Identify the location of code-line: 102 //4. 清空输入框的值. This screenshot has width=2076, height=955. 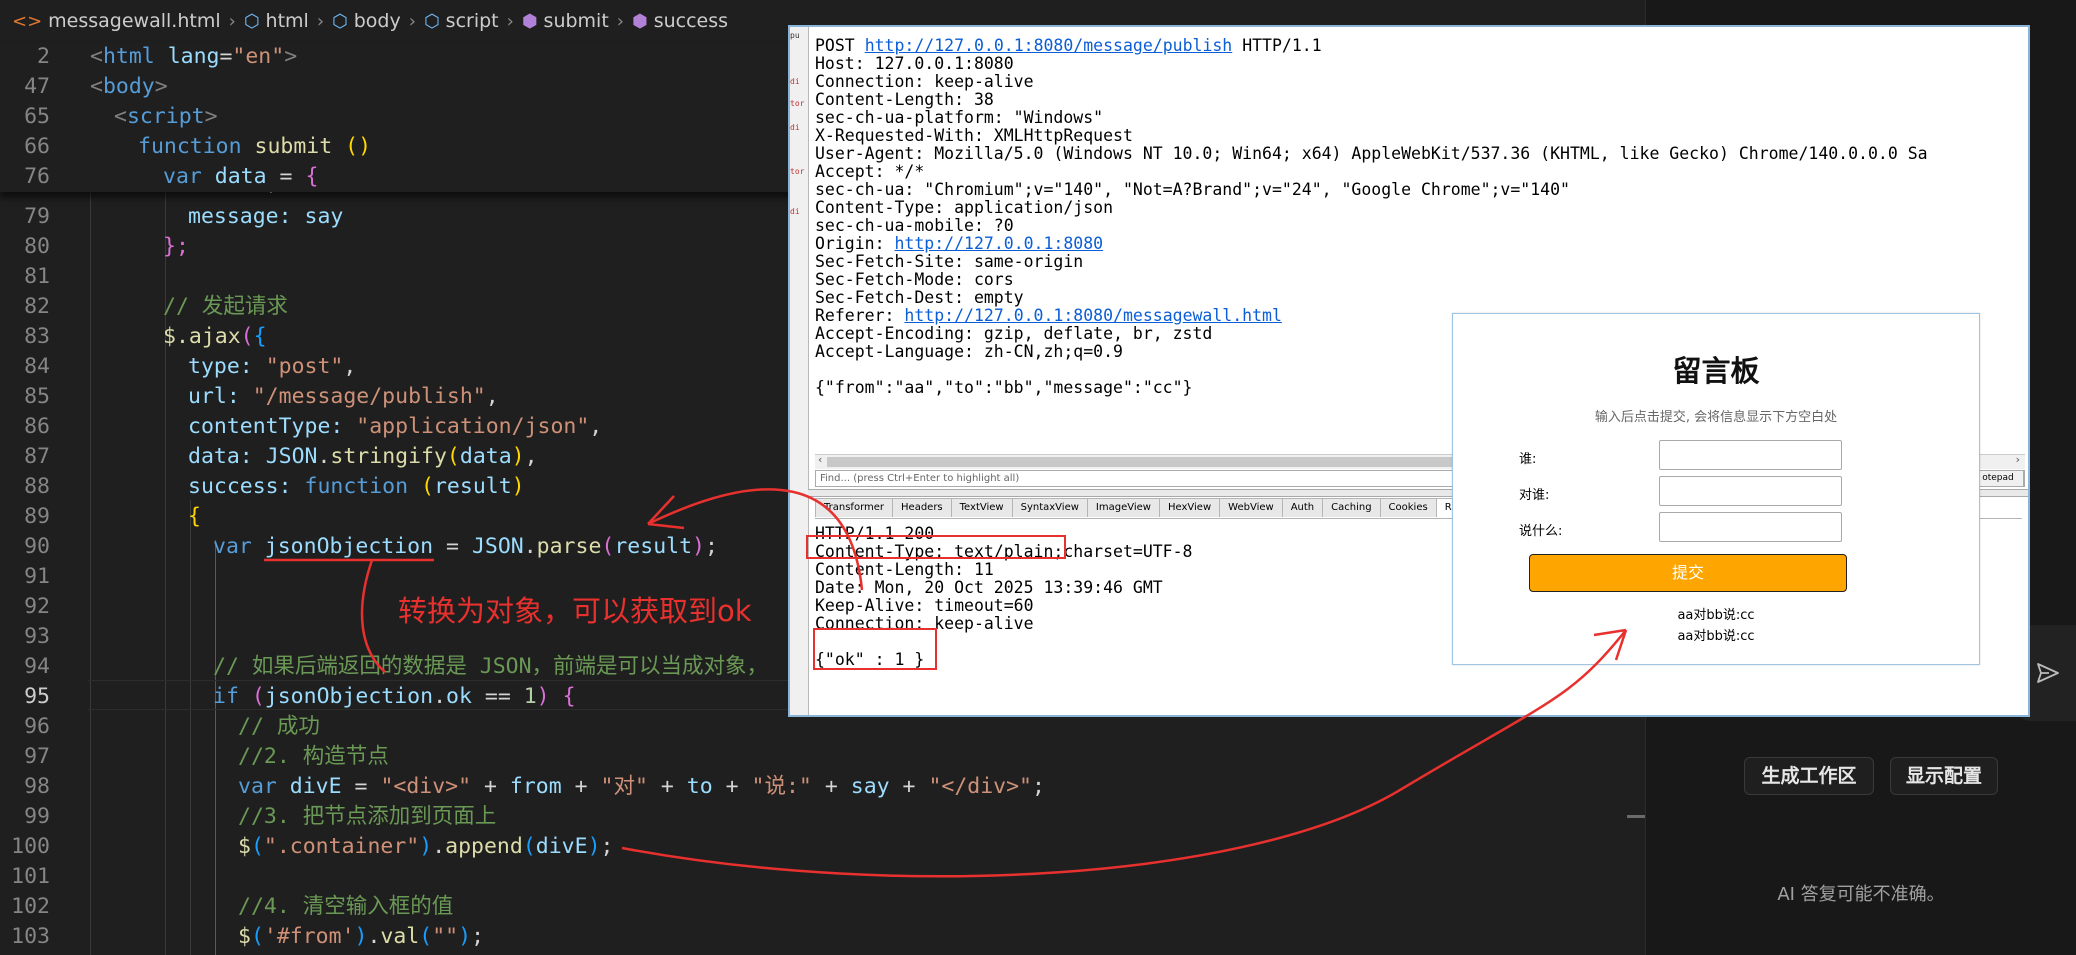
(822, 907).